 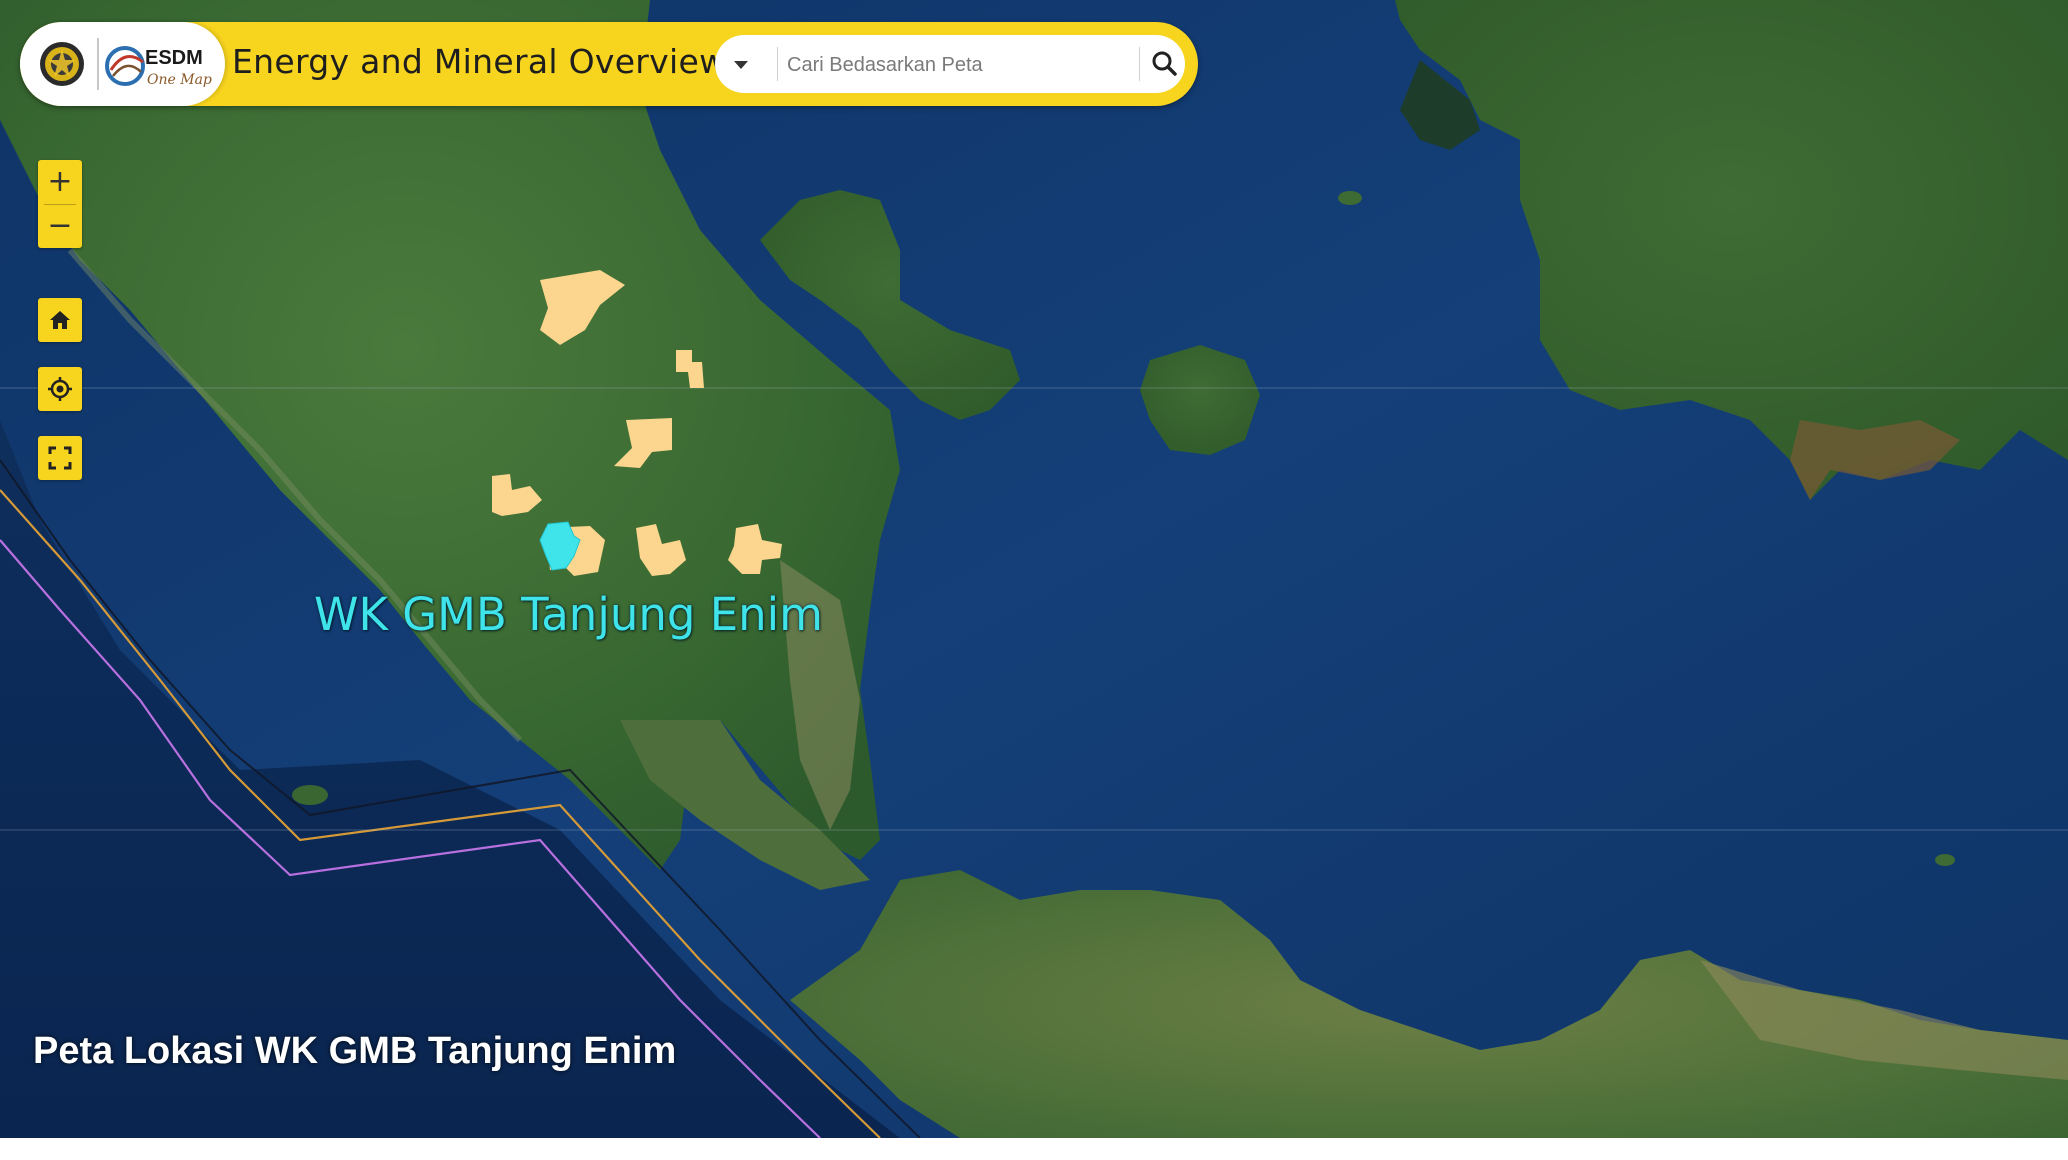 I want to click on logo-container: ESDM One Map, so click(x=122, y=64).